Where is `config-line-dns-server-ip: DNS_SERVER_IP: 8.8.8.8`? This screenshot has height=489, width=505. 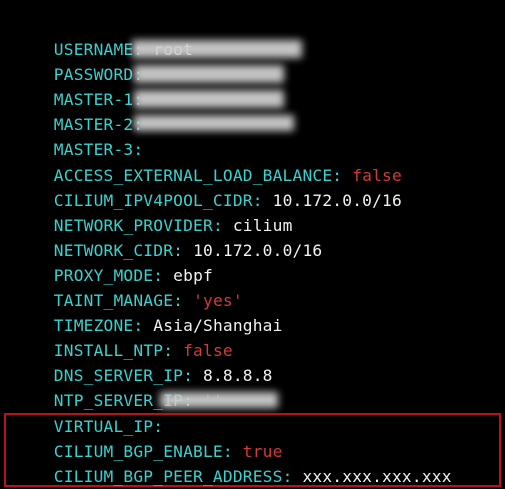
config-line-dns-server-ip: DNS_SERVER_IP: 8.8.8.8 is located at coordinates (143, 361).